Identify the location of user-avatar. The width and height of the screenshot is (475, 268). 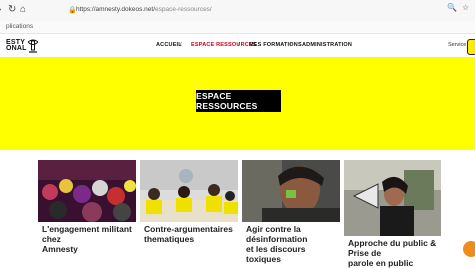
(471, 47).